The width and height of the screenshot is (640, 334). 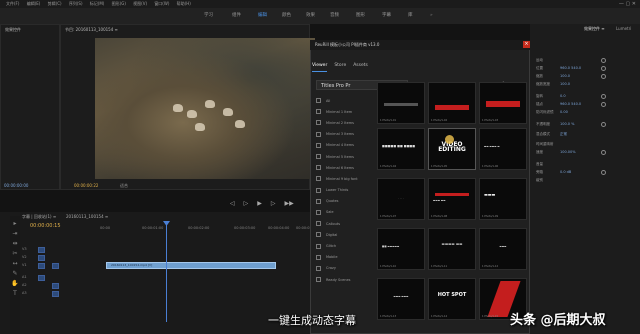 What do you see at coordinates (140, 4) in the screenshot?
I see `menu-view: 视图(V)` at bounding box center [140, 4].